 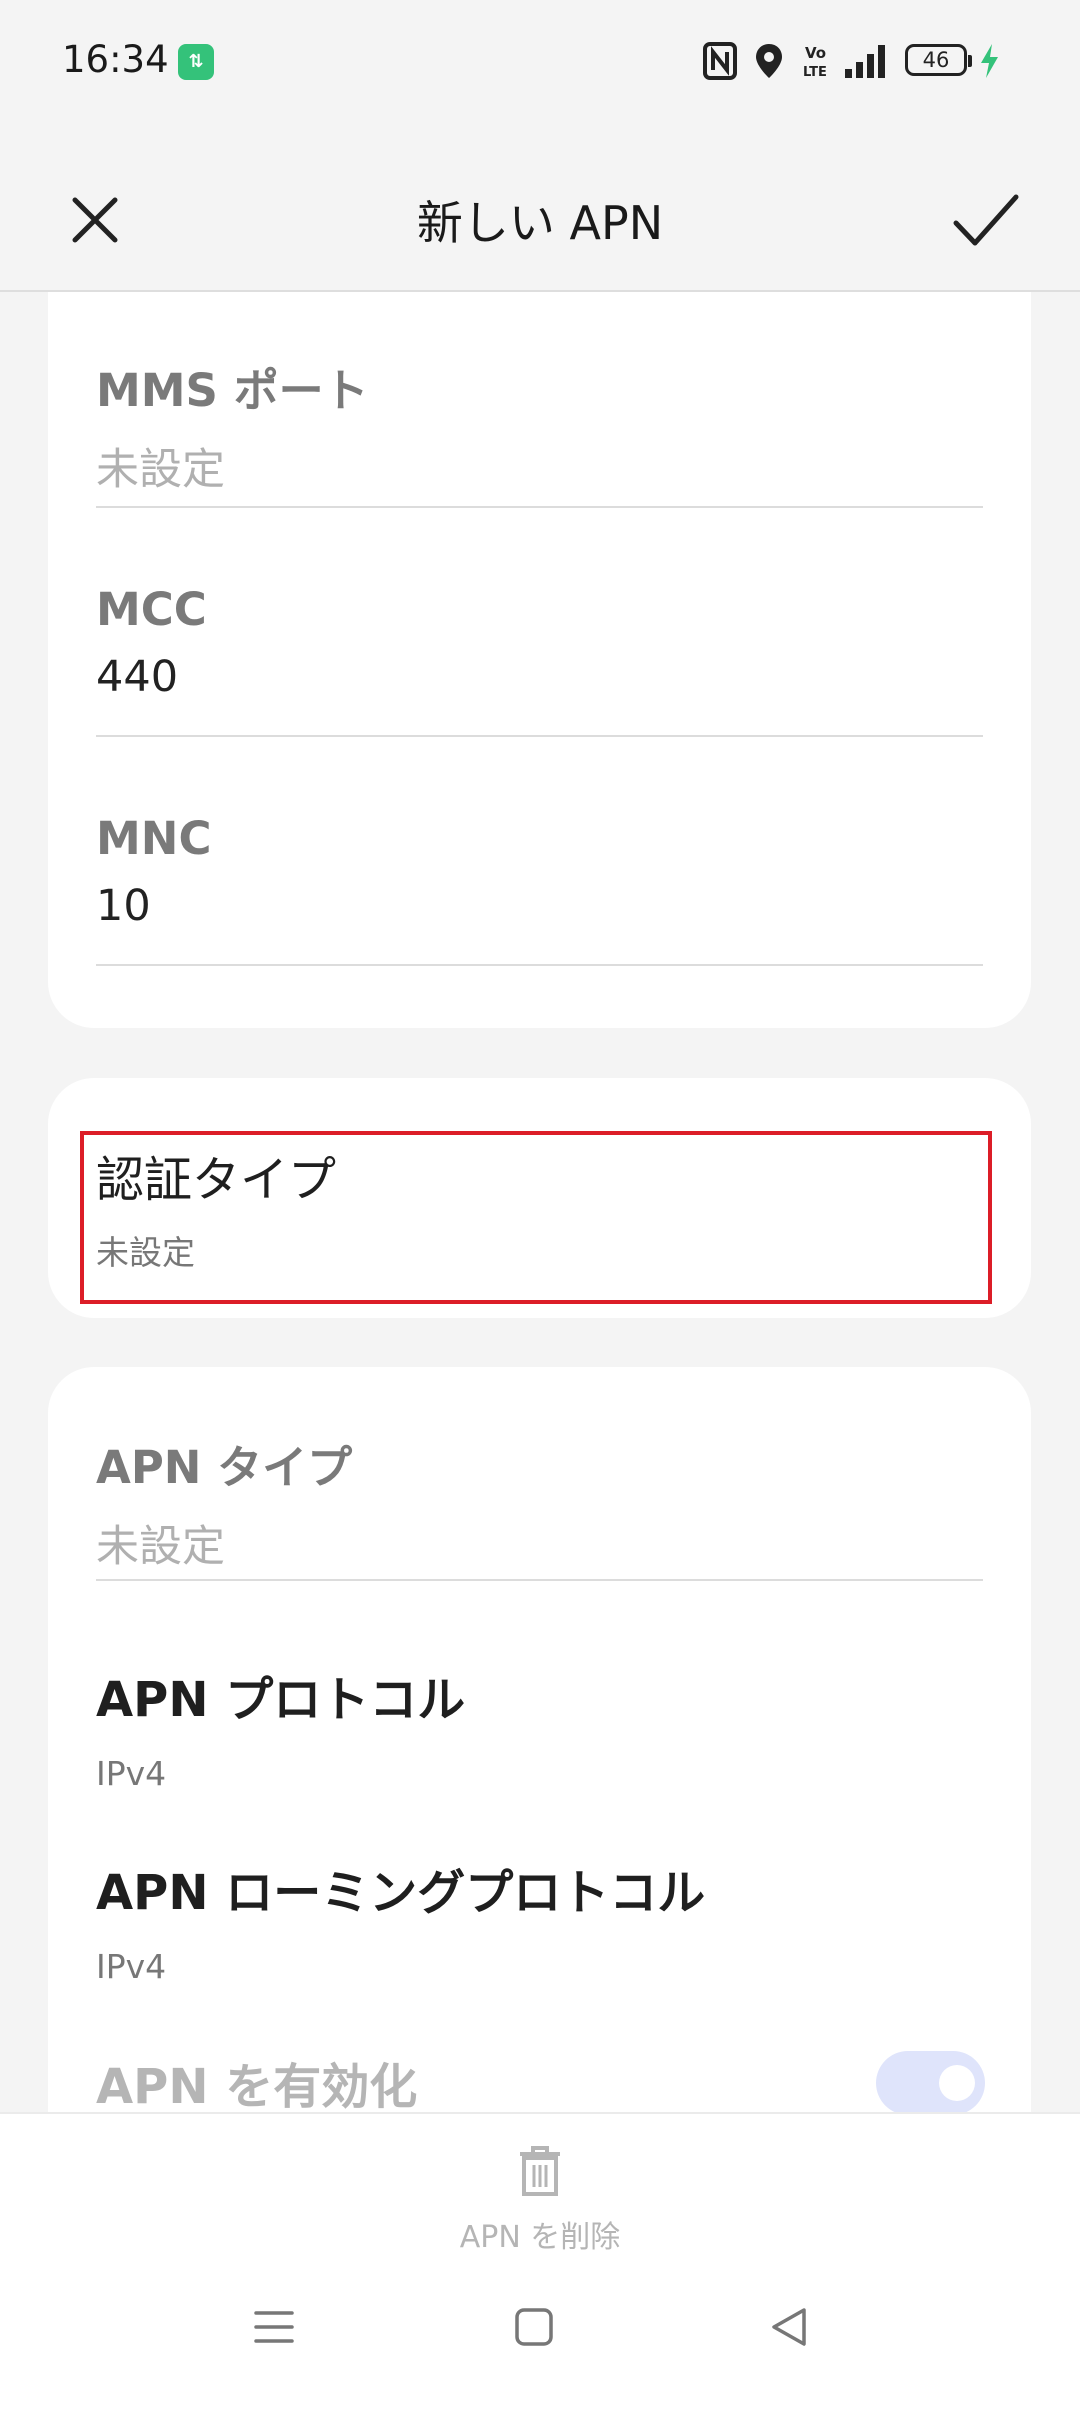 What do you see at coordinates (160, 1547) in the screenshot?
I see `apn-type-value: 未設定` at bounding box center [160, 1547].